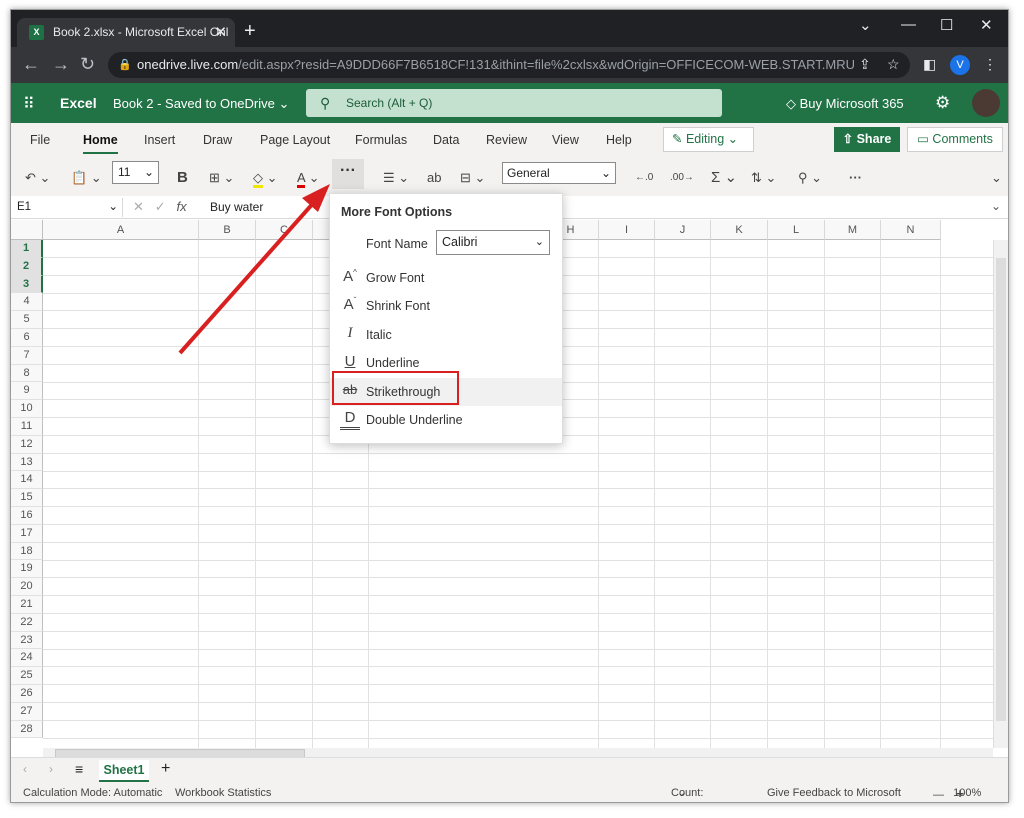 Image resolution: width=1024 pixels, height=818 pixels. Describe the element at coordinates (316, 198) in the screenshot. I see `annotation-arrow-head` at that location.